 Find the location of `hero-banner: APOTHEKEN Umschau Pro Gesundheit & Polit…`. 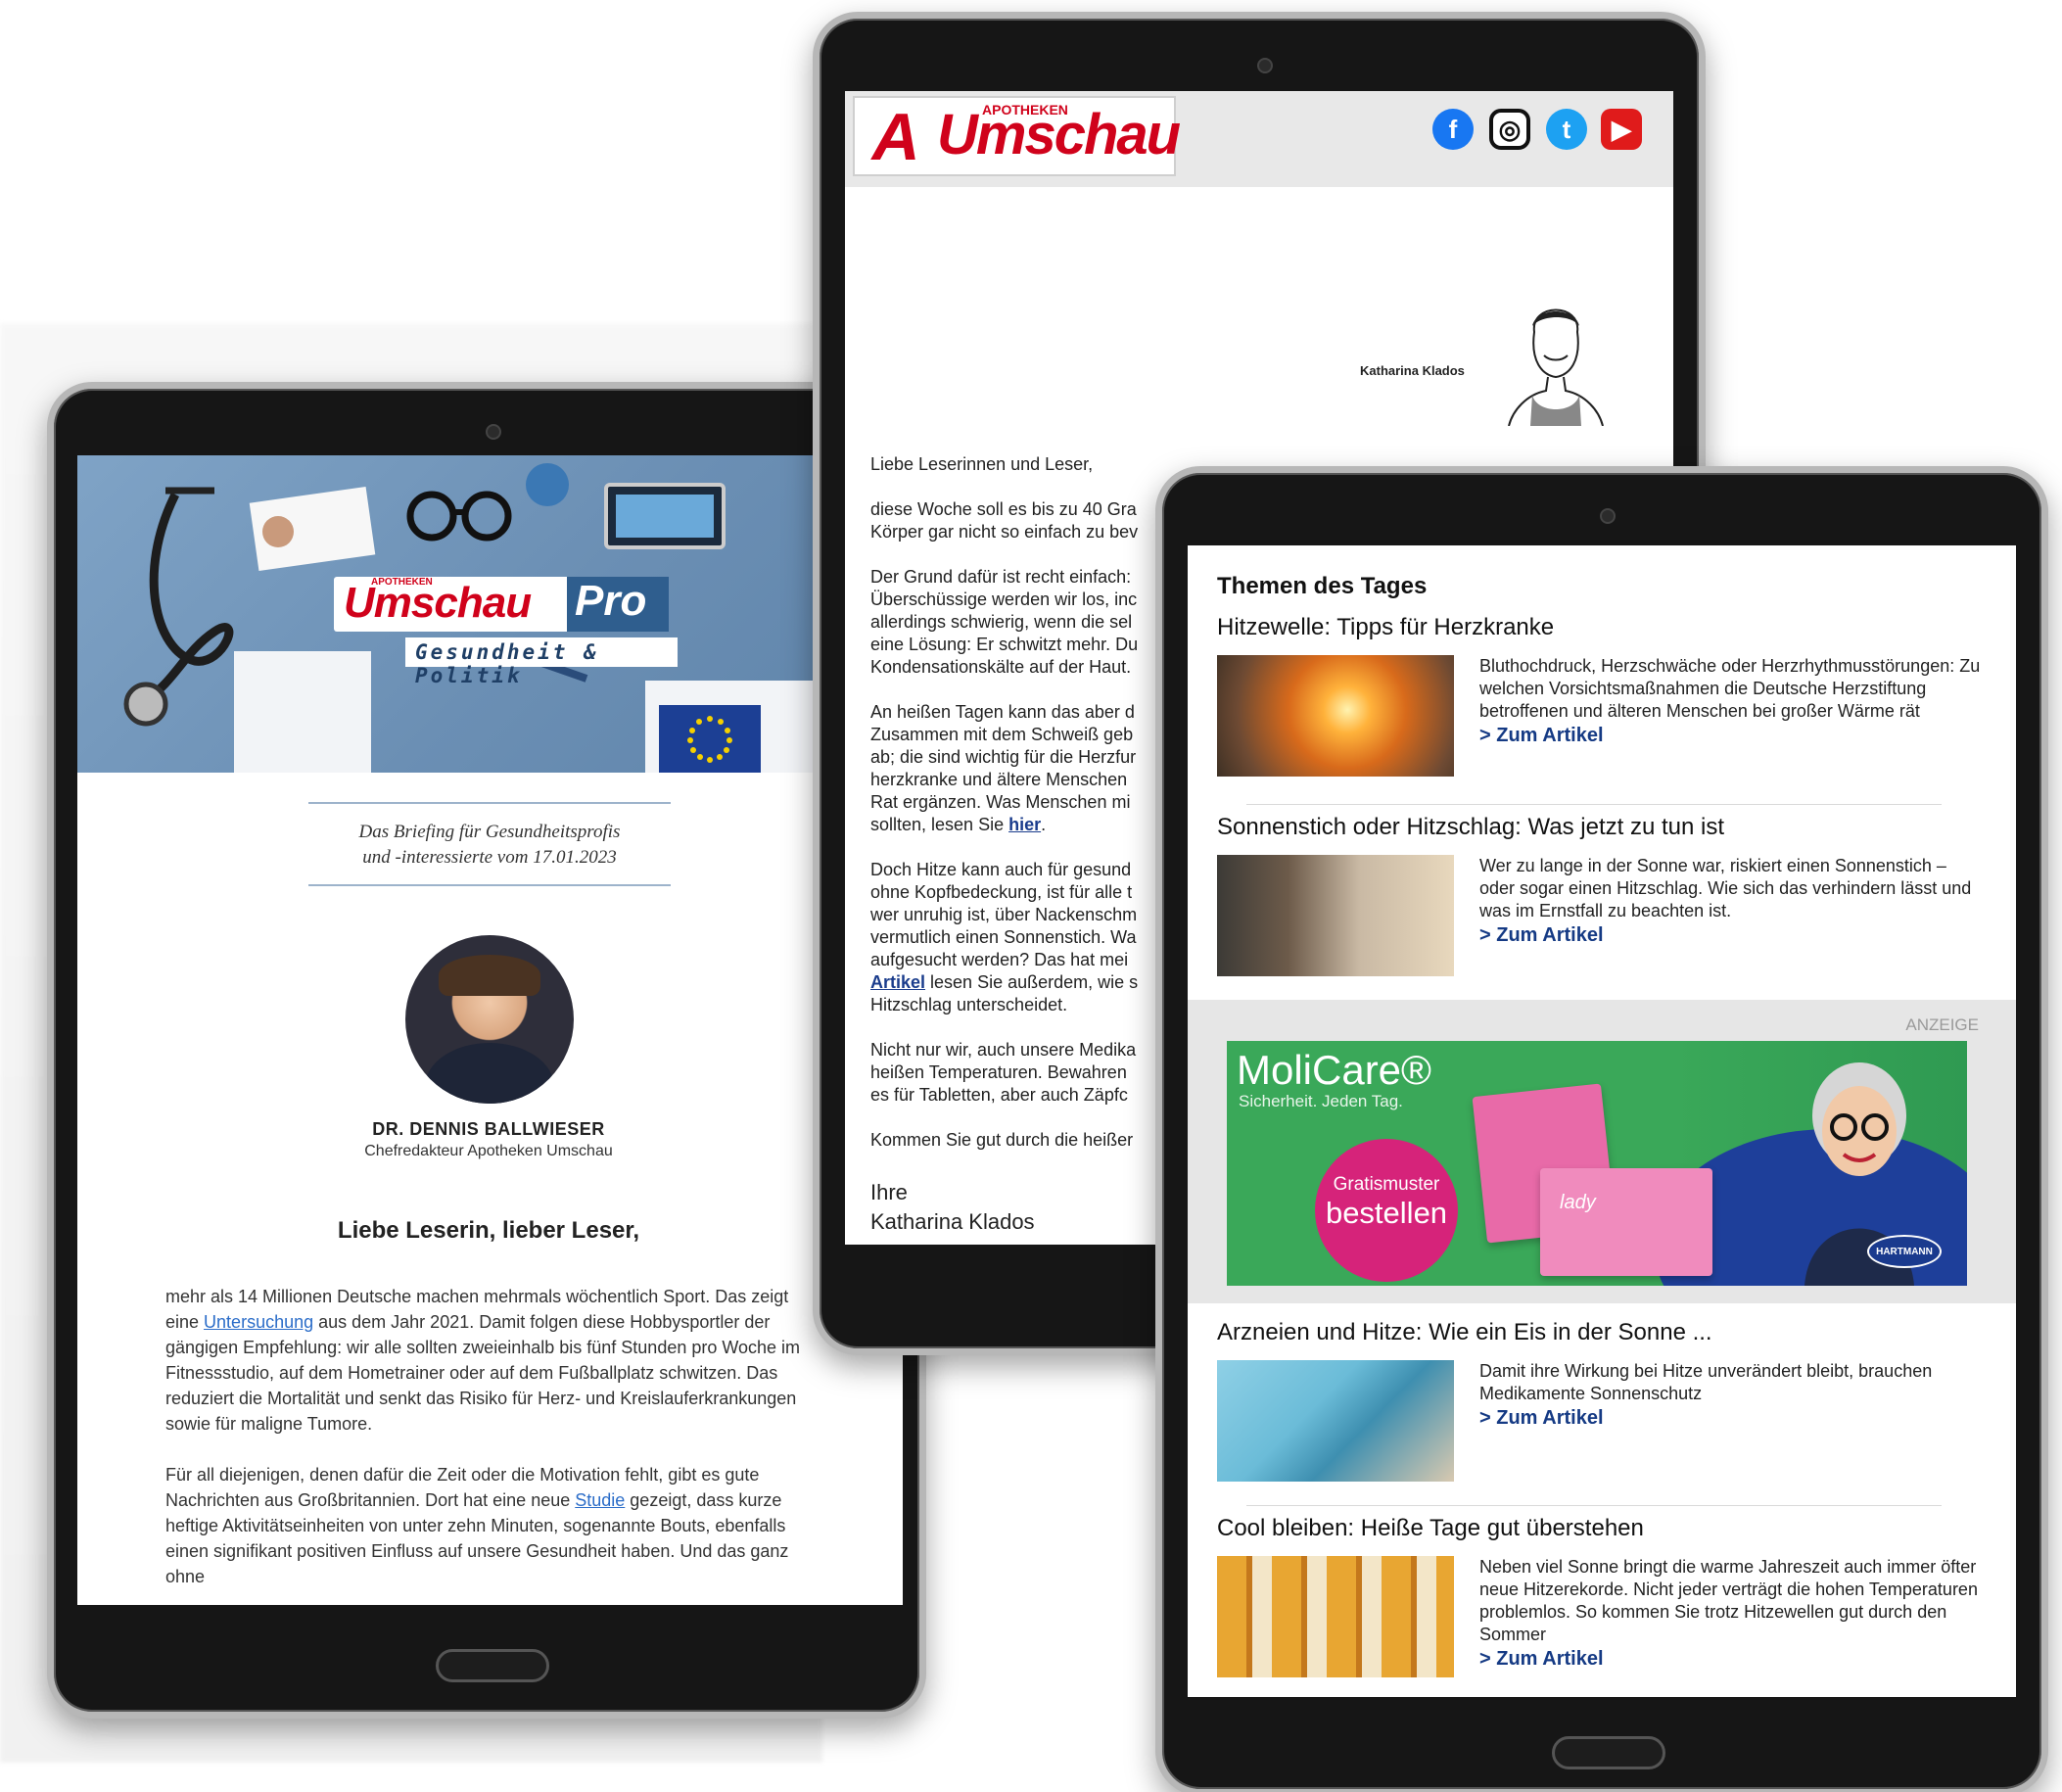

hero-banner: APOTHEKEN Umschau Pro Gesundheit & Polit… is located at coordinates (490, 614).